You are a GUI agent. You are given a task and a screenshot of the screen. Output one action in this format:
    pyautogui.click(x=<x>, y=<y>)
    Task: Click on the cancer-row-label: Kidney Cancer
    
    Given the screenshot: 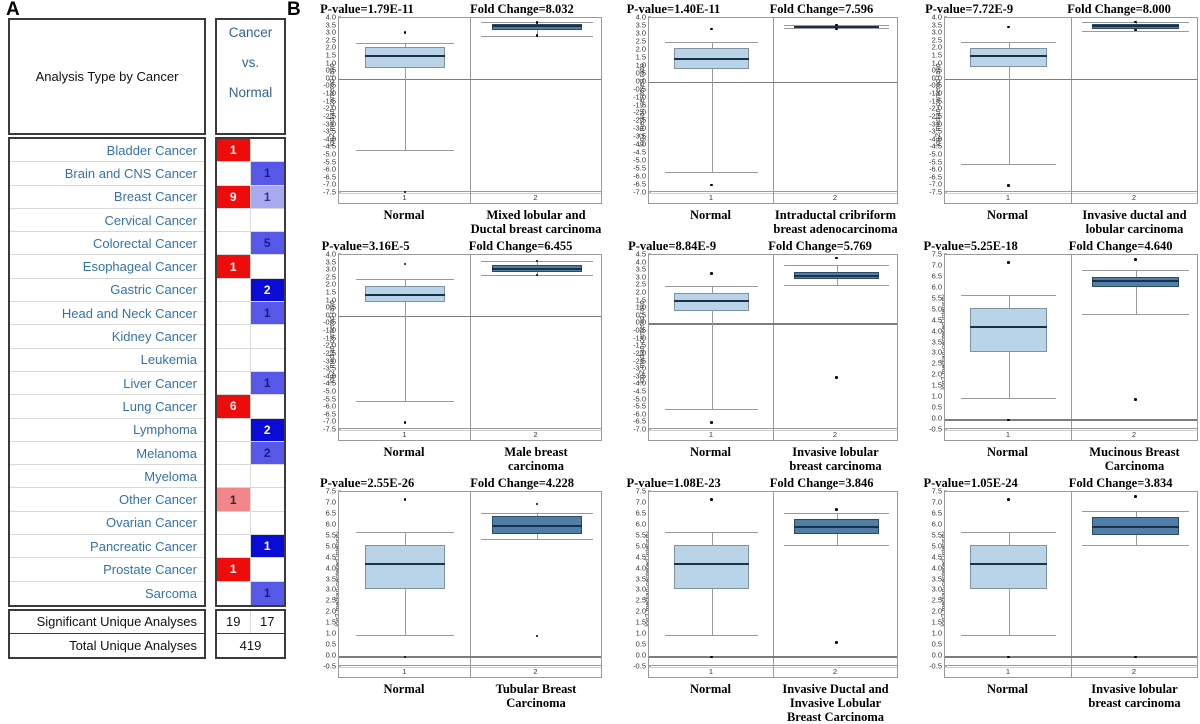 What is the action you would take?
    pyautogui.click(x=107, y=337)
    